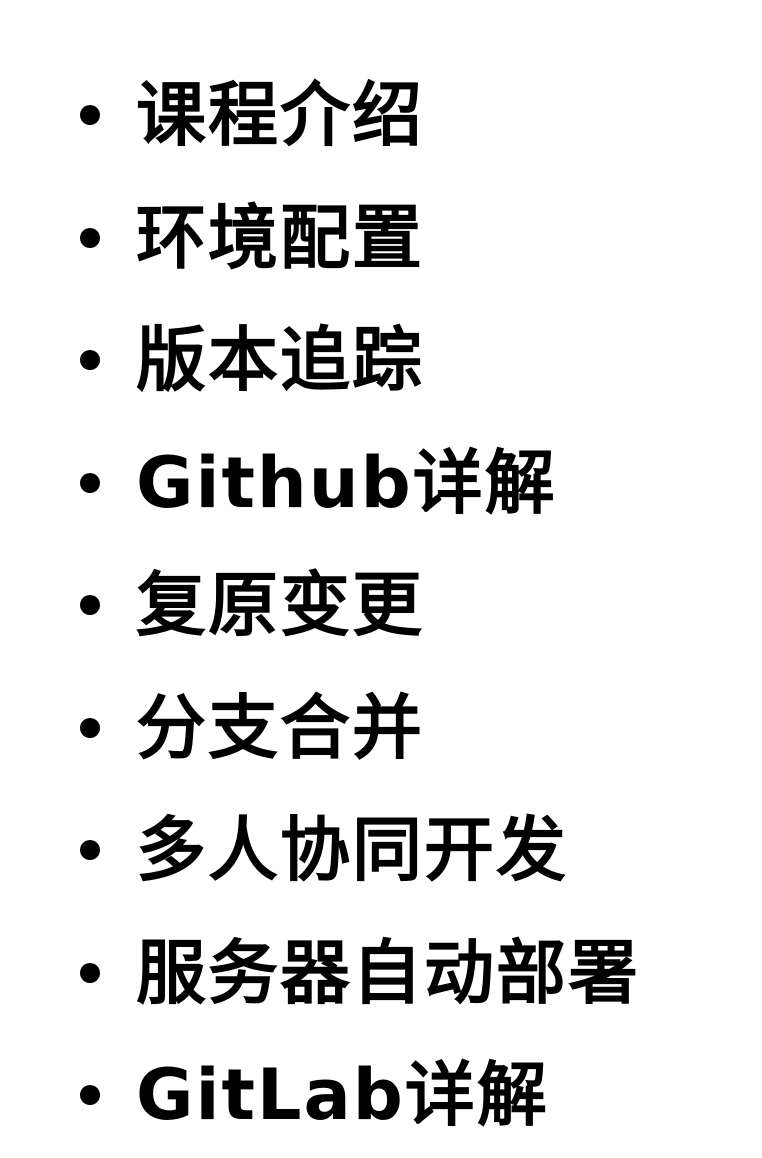 The width and height of the screenshot is (762, 1158). What do you see at coordinates (388, 972) in the screenshot?
I see `list-item-text: 服务器自动部署` at bounding box center [388, 972].